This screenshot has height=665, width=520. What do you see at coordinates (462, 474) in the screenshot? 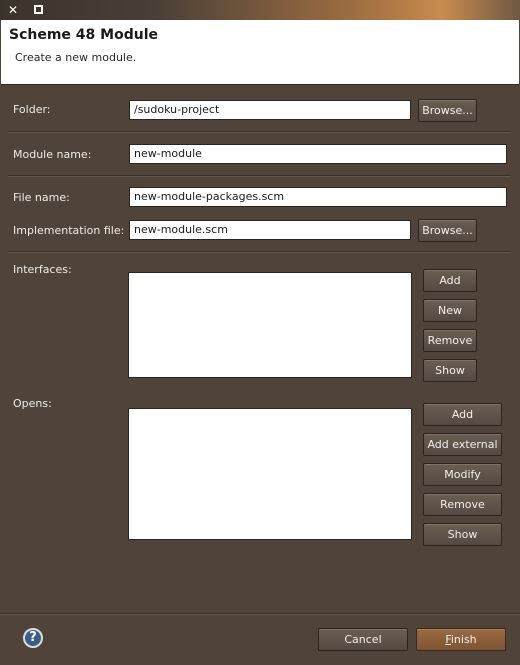
I see `opens-modify-button: Modify` at bounding box center [462, 474].